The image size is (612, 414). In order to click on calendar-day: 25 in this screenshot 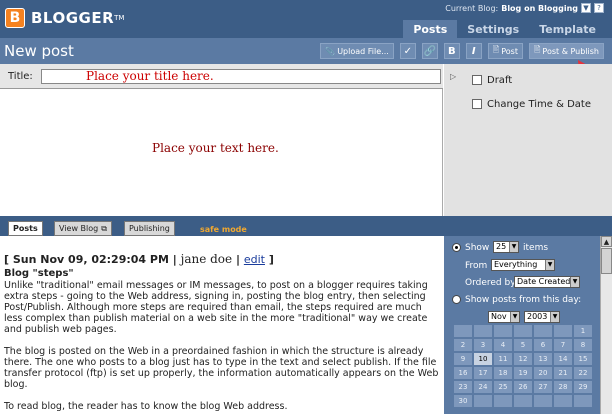, I will do `click(503, 387)`.